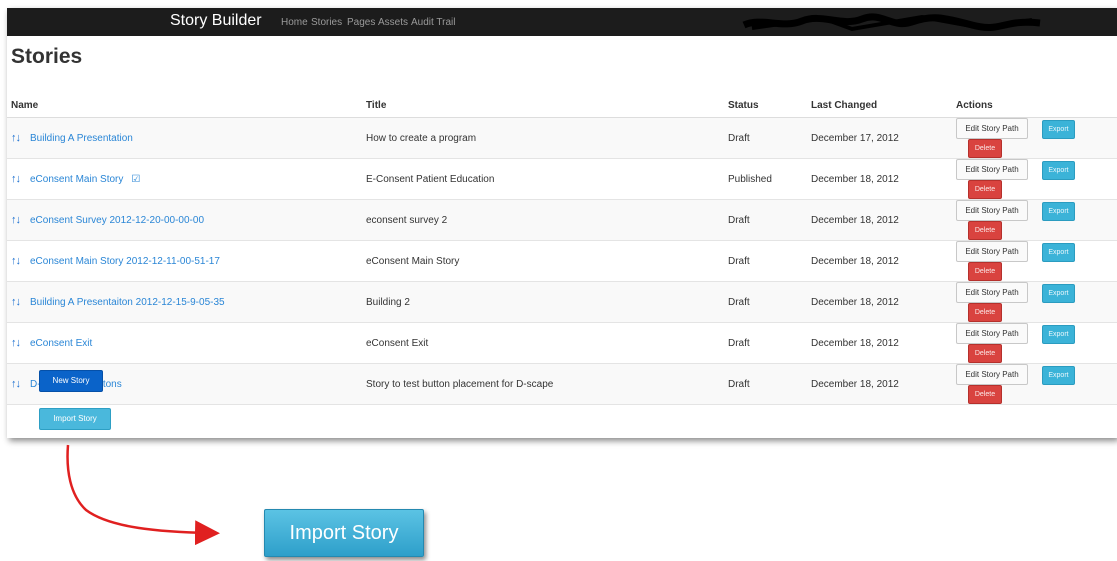 Image resolution: width=1117 pixels, height=561 pixels. I want to click on red-curved-arrow, so click(143, 495).